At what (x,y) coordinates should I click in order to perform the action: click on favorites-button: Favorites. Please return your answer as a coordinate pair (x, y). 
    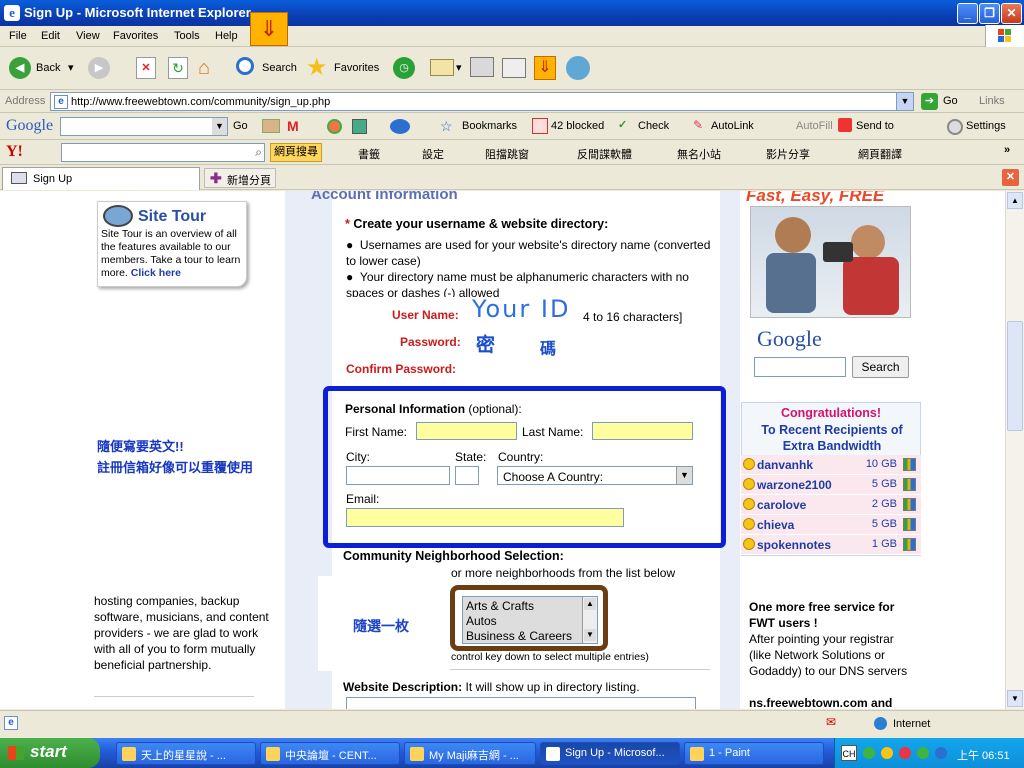
    Looking at the image, I should click on (356, 68).